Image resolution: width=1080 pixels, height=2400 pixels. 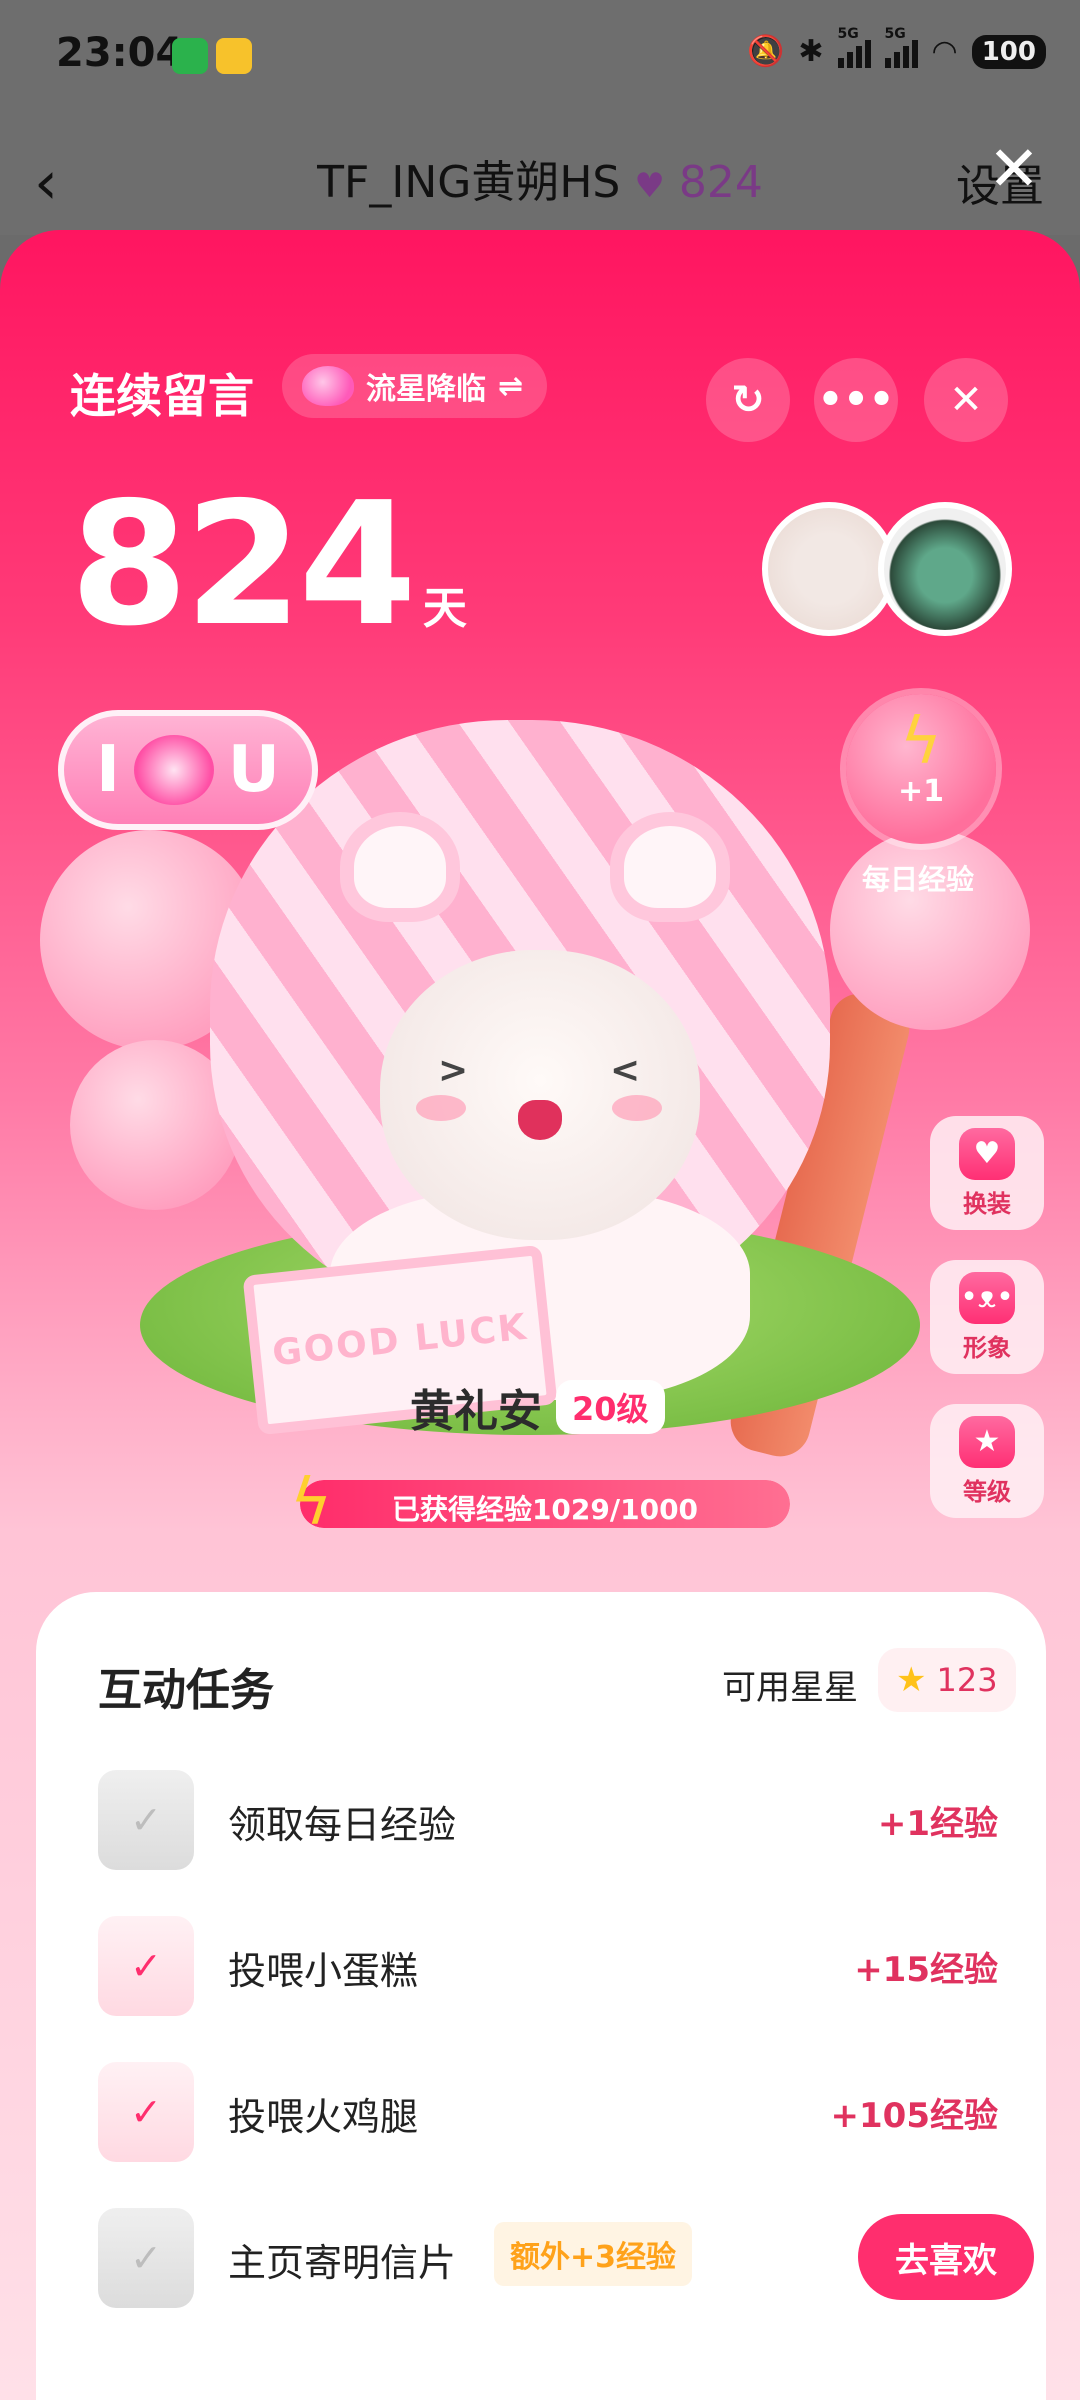 What do you see at coordinates (987, 1297) in the screenshot?
I see `pig-face-icon: •ᴥ•` at bounding box center [987, 1297].